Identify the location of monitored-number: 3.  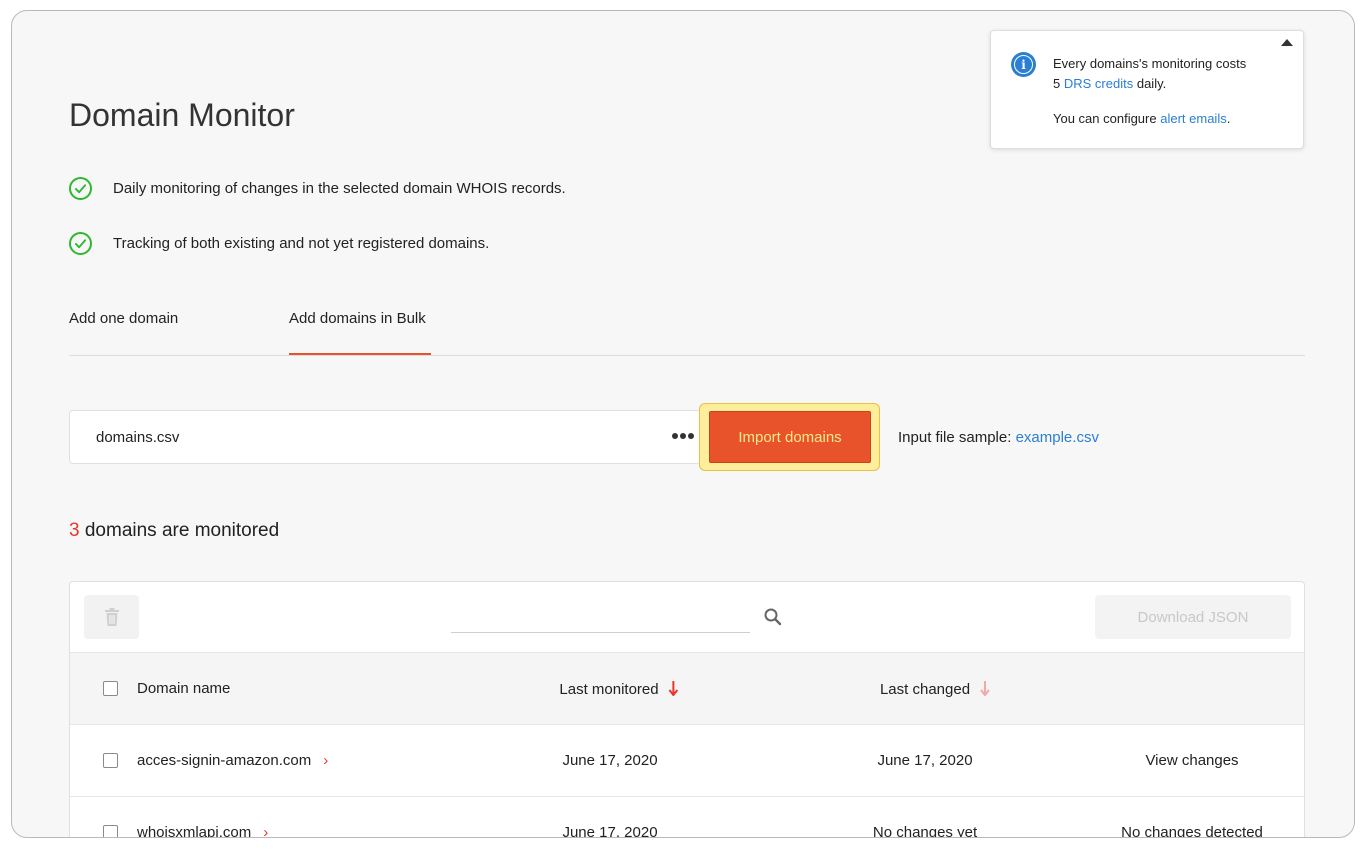
(74, 530).